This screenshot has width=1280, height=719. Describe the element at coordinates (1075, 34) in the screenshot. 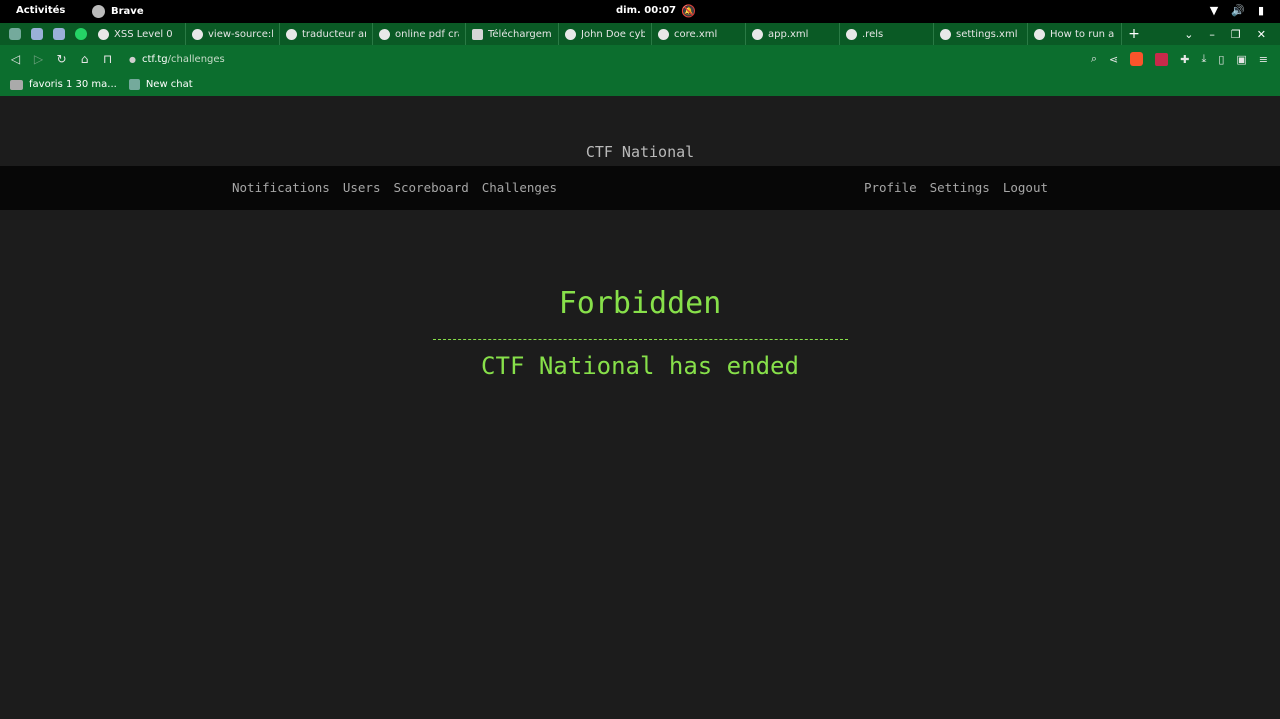

I see `tab: How to run a` at that location.